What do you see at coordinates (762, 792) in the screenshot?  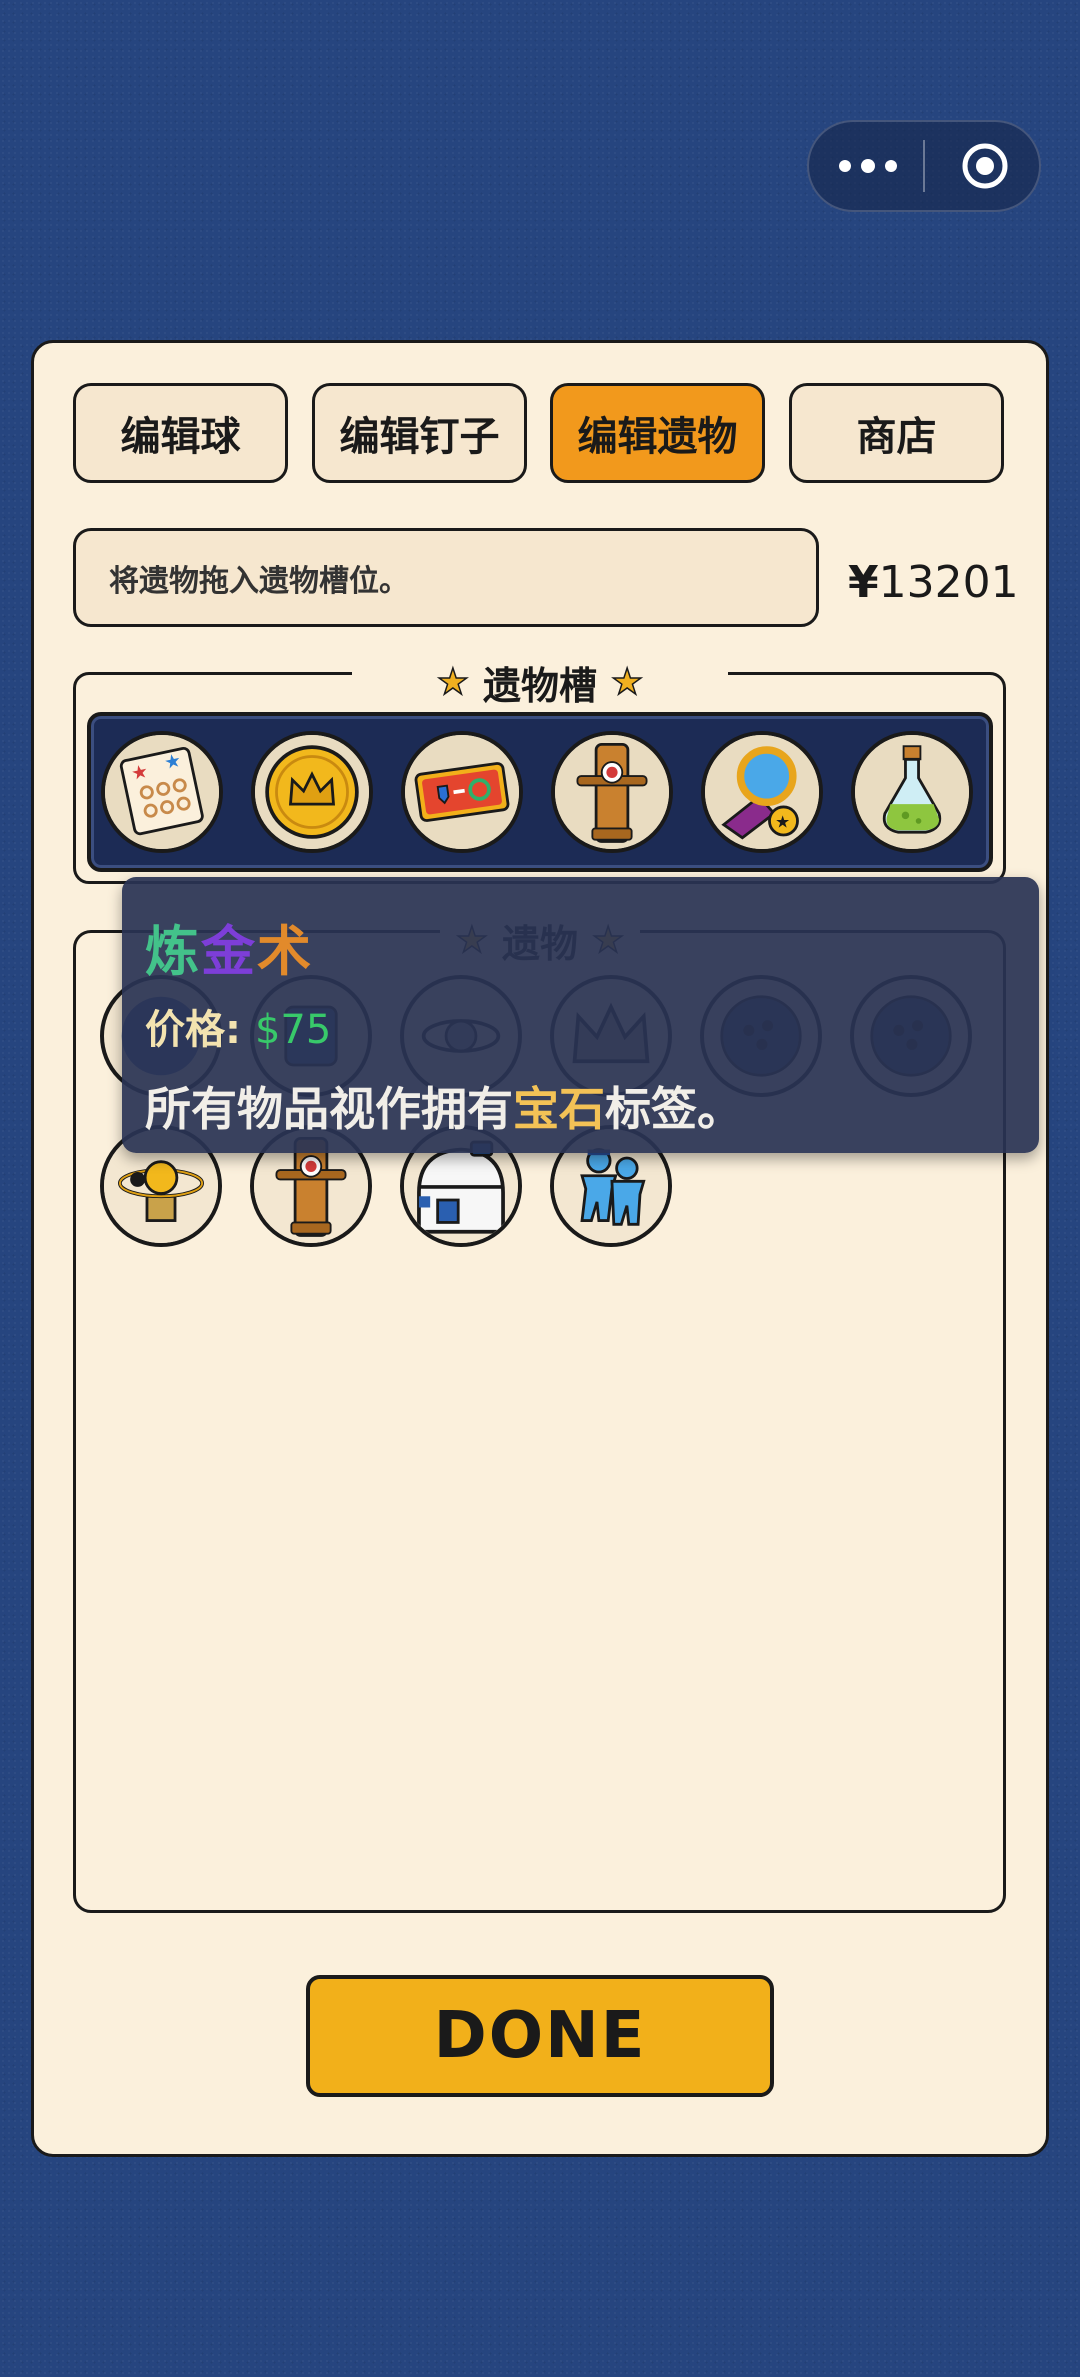 I see `magnifier-star-icon: ★` at bounding box center [762, 792].